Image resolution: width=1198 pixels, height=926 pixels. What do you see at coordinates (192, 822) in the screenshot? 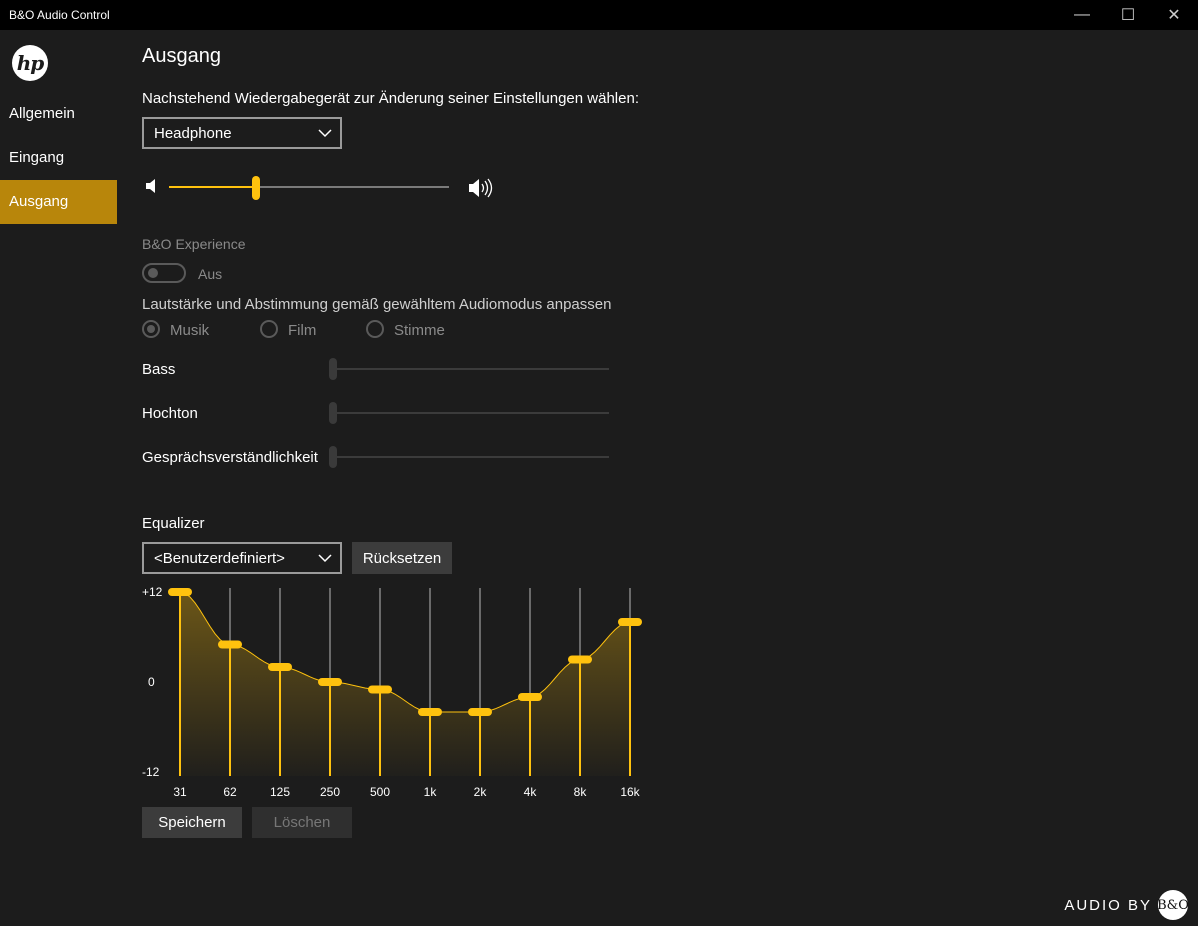
I see `save-button: Speichern` at bounding box center [192, 822].